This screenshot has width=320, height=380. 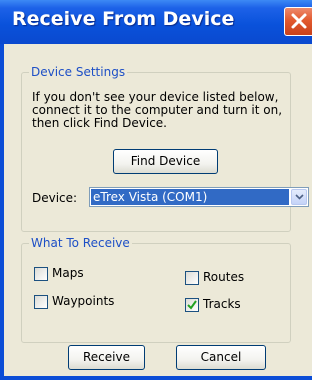 What do you see at coordinates (41, 302) in the screenshot?
I see `waypoints-checkbox` at bounding box center [41, 302].